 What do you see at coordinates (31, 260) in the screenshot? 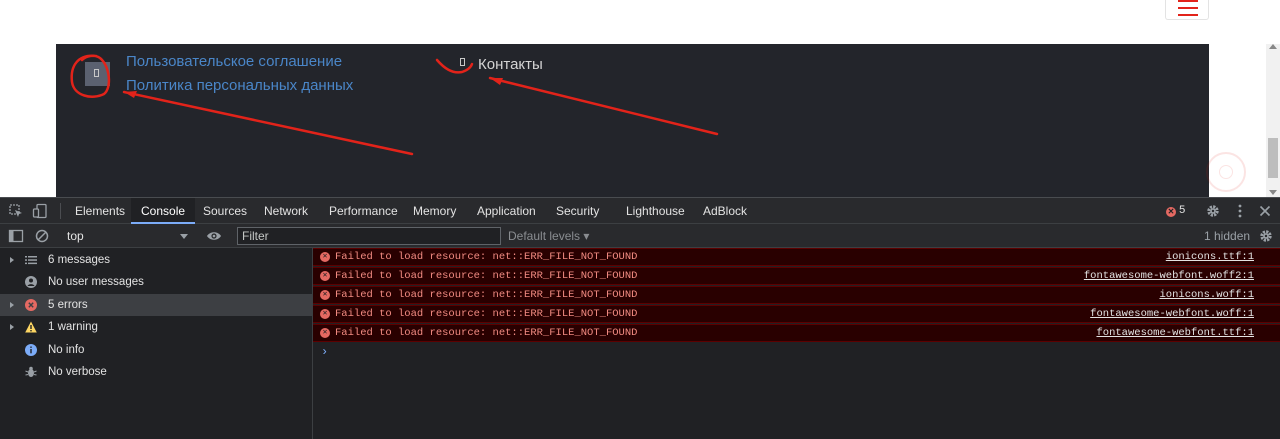
I see `list-icon` at bounding box center [31, 260].